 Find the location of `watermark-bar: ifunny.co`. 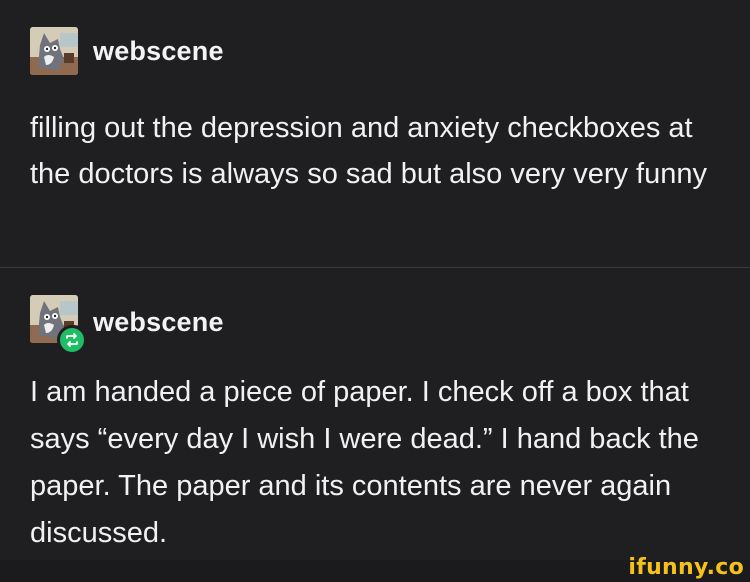

watermark-bar: ifunny.co is located at coordinates (375, 568).